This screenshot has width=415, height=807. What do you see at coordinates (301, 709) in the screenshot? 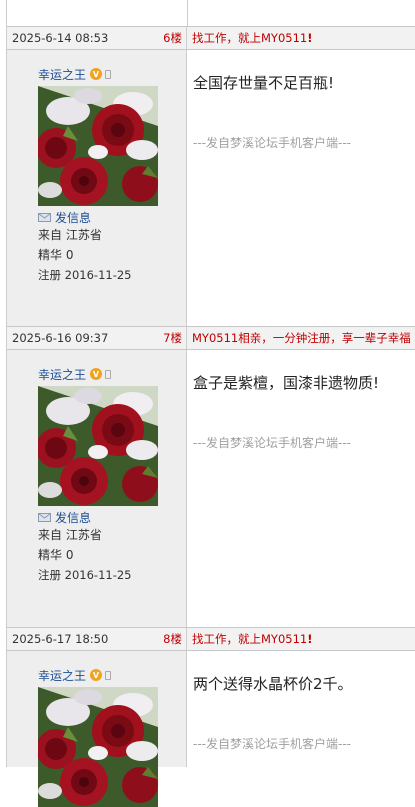
I see `post-content: 两个送得水晶杯价2千。 ---发自梦溪论坛手机客户端---` at bounding box center [301, 709].